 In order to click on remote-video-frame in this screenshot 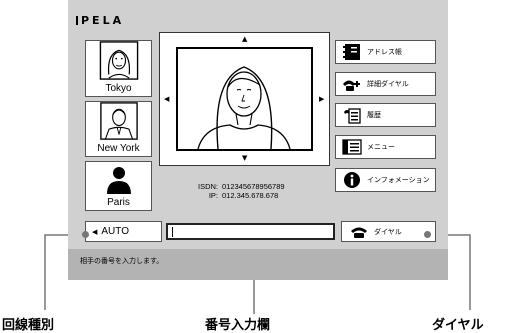, I will do `click(244, 99)`.